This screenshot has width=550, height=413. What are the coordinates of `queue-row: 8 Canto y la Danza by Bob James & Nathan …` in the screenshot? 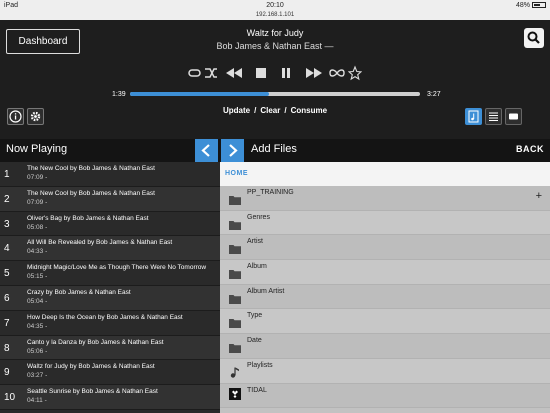 It's located at (110, 348).